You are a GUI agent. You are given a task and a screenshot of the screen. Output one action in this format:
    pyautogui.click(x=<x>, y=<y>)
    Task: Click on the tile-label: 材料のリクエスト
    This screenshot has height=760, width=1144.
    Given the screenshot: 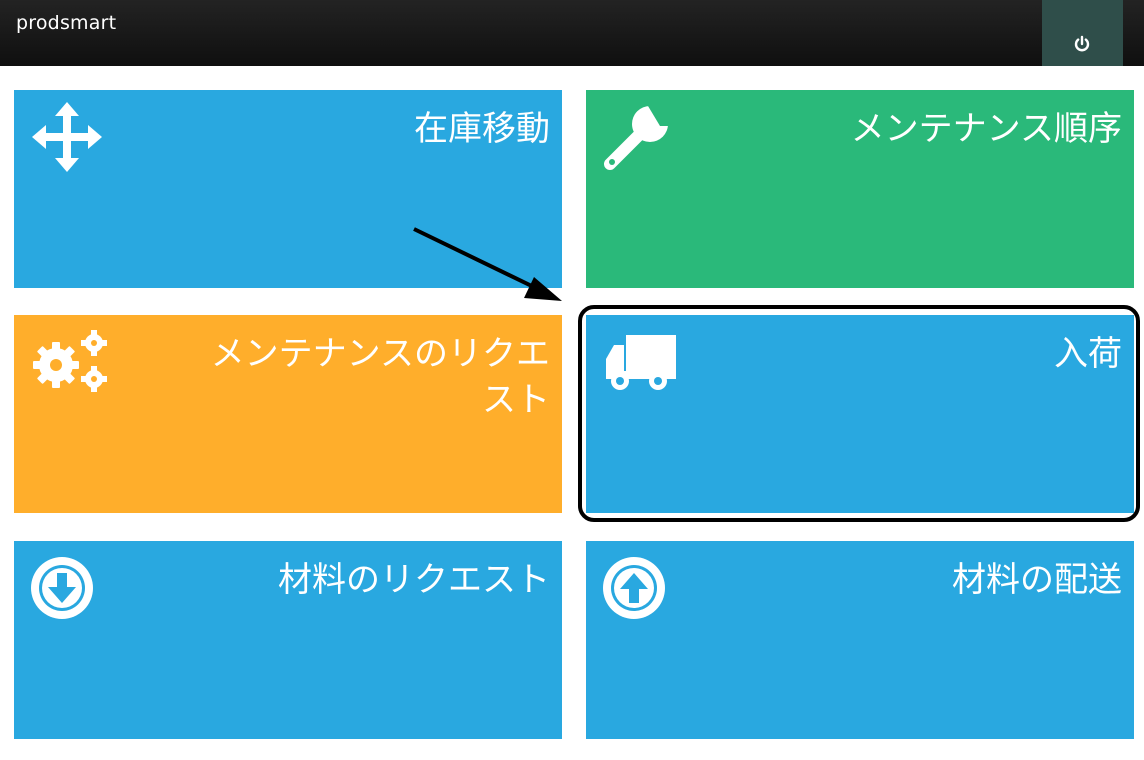 What is the action you would take?
    pyautogui.click(x=414, y=580)
    